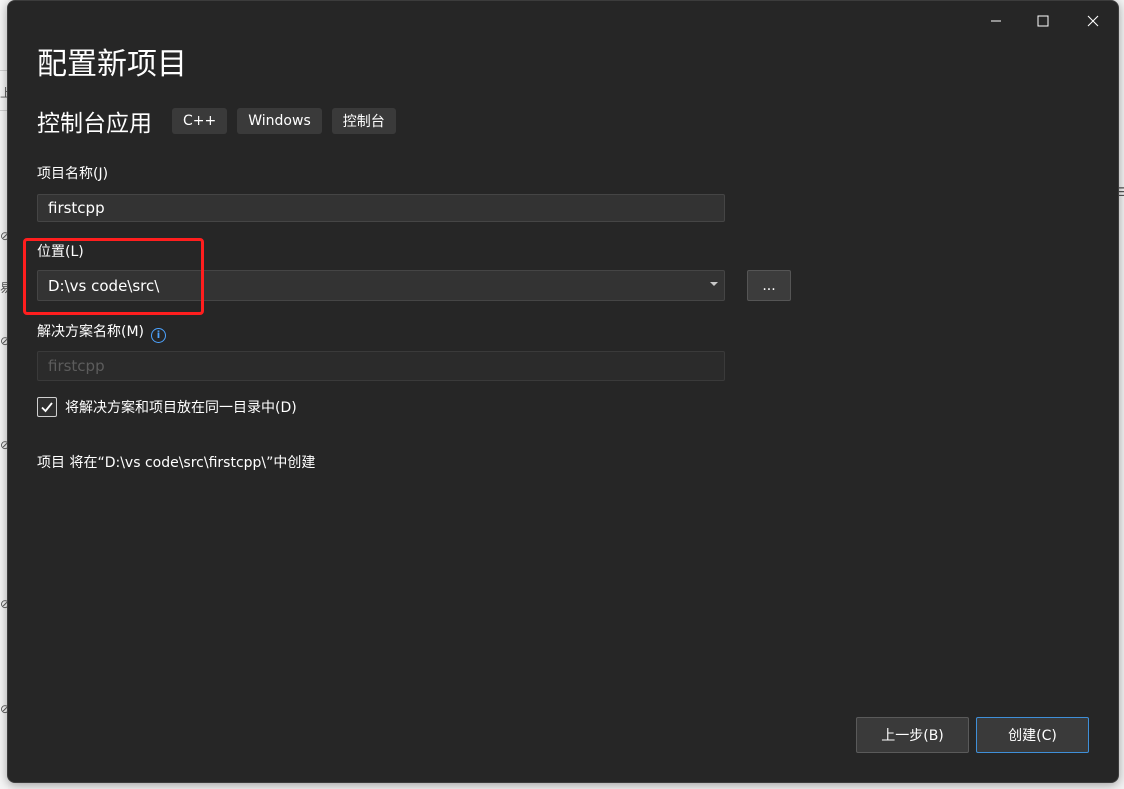  I want to click on creation-path-summary: 项目 将在“D:\vs code\src\firstcpp\”中创建, so click(176, 463).